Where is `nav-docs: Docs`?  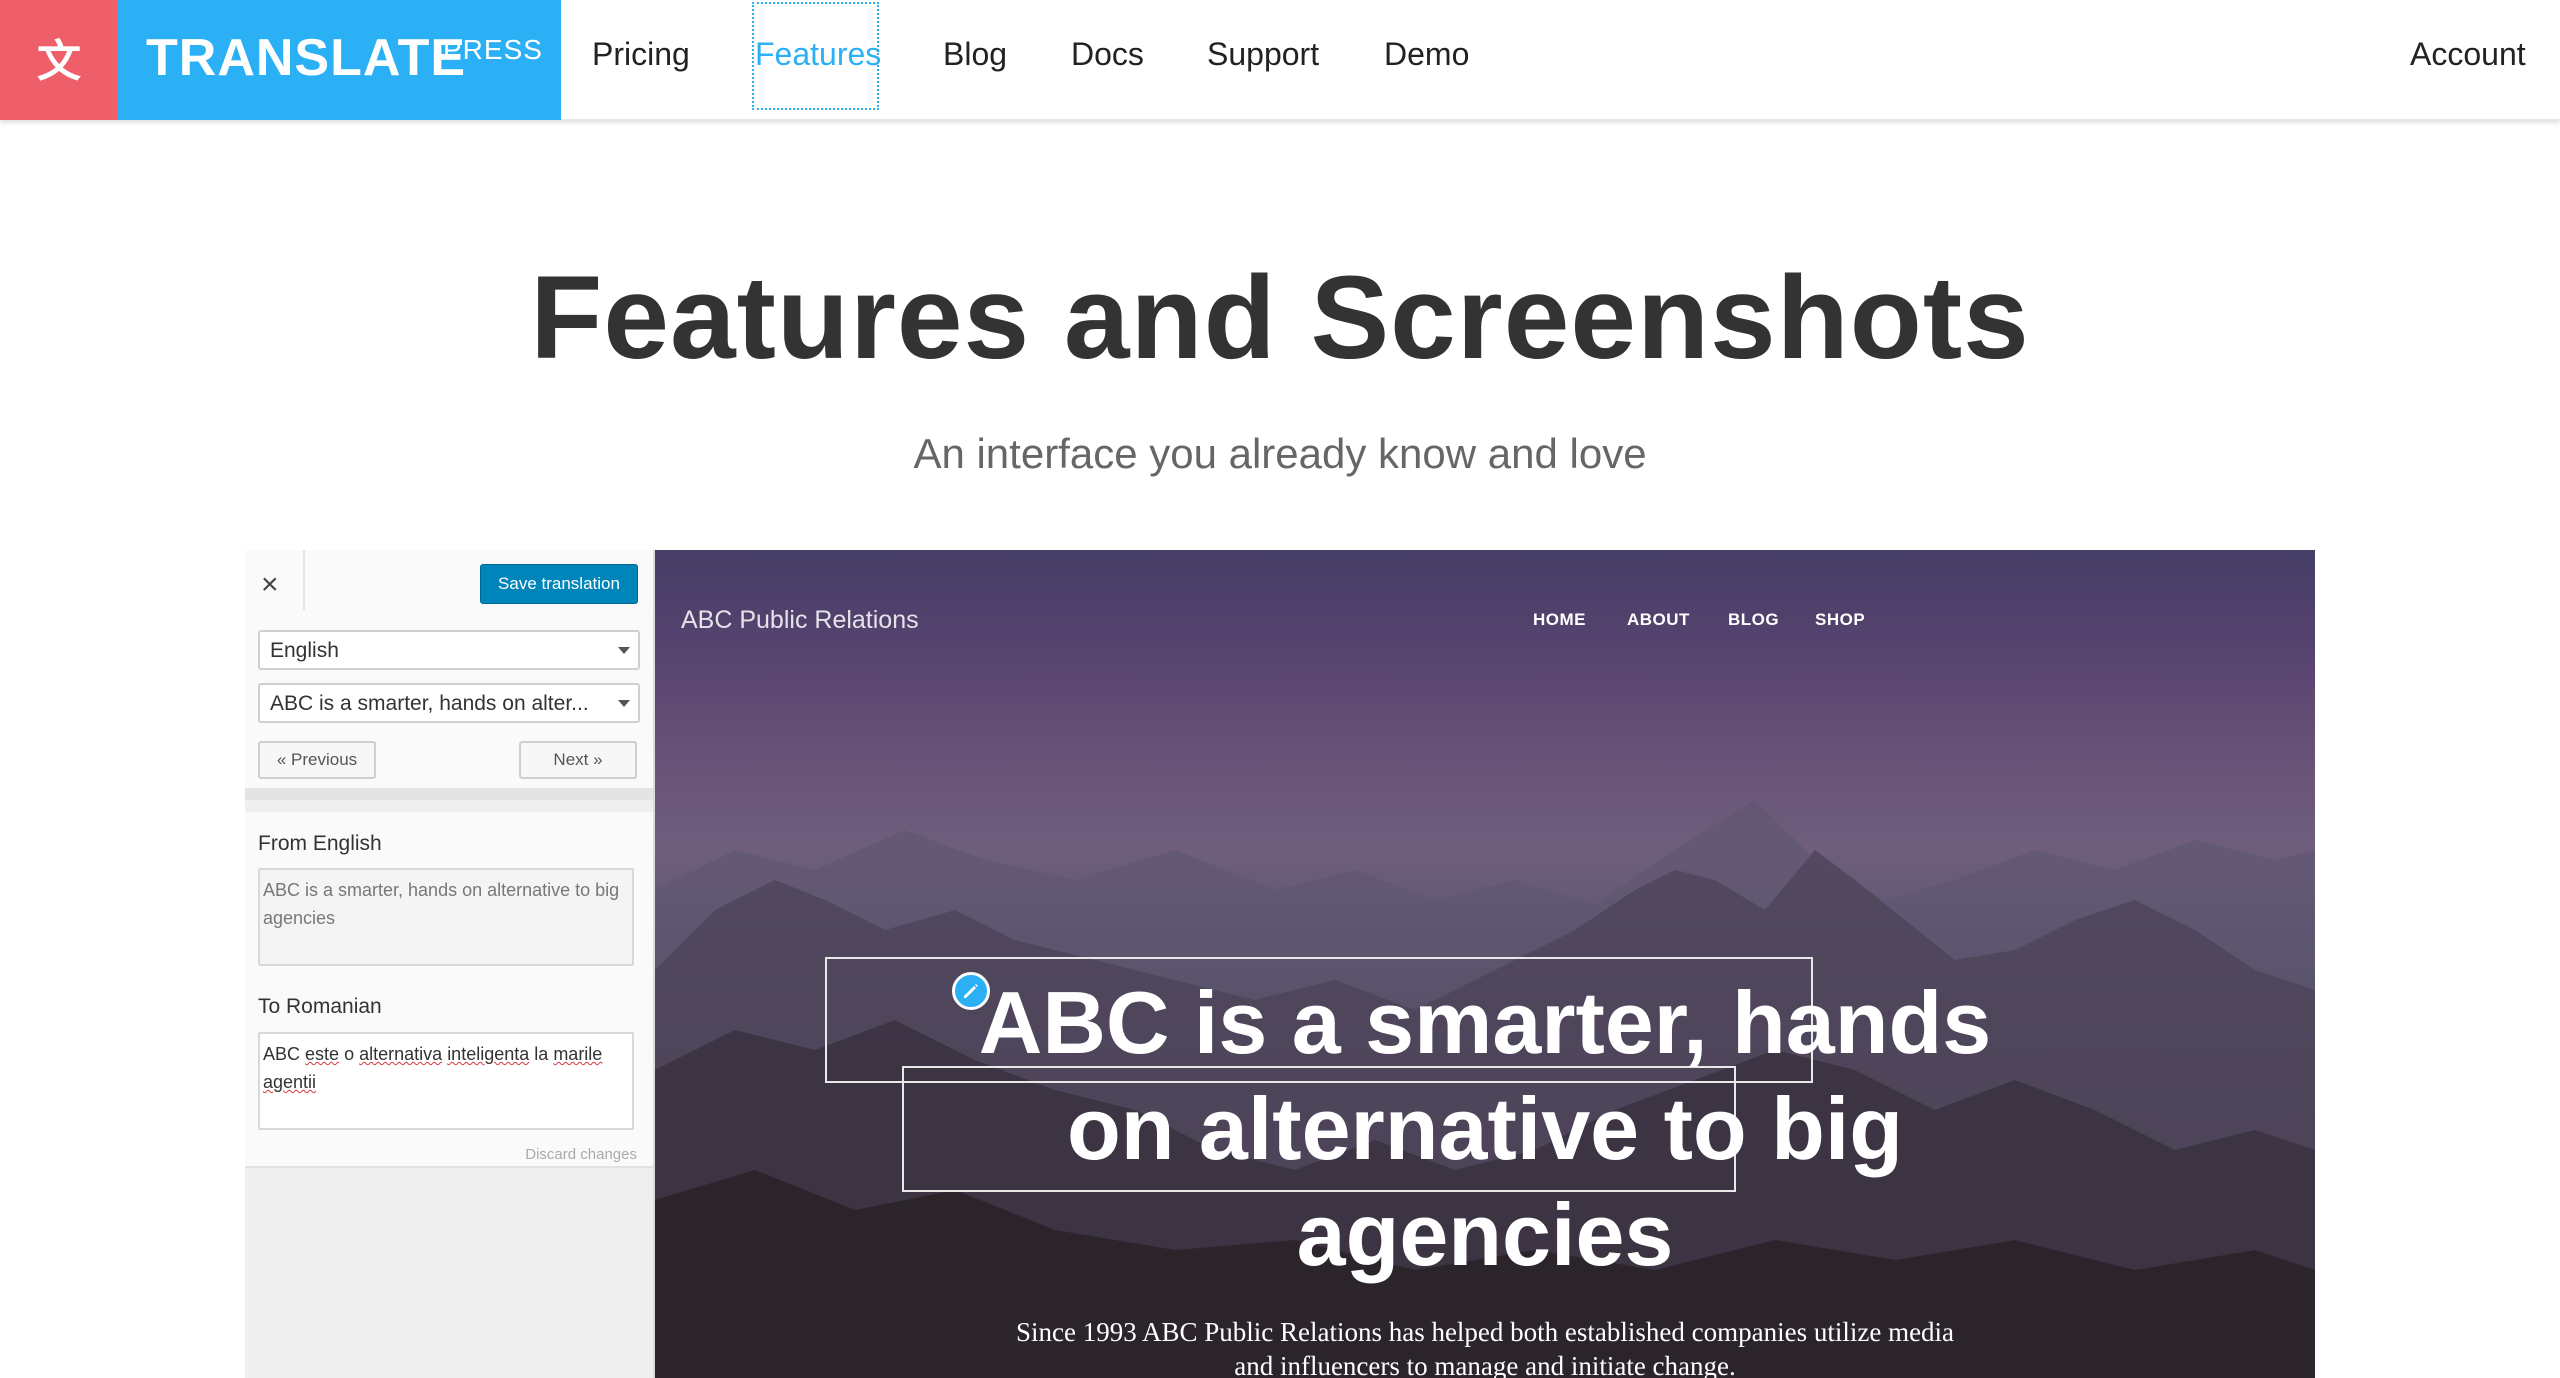
nav-docs: Docs is located at coordinates (1107, 54).